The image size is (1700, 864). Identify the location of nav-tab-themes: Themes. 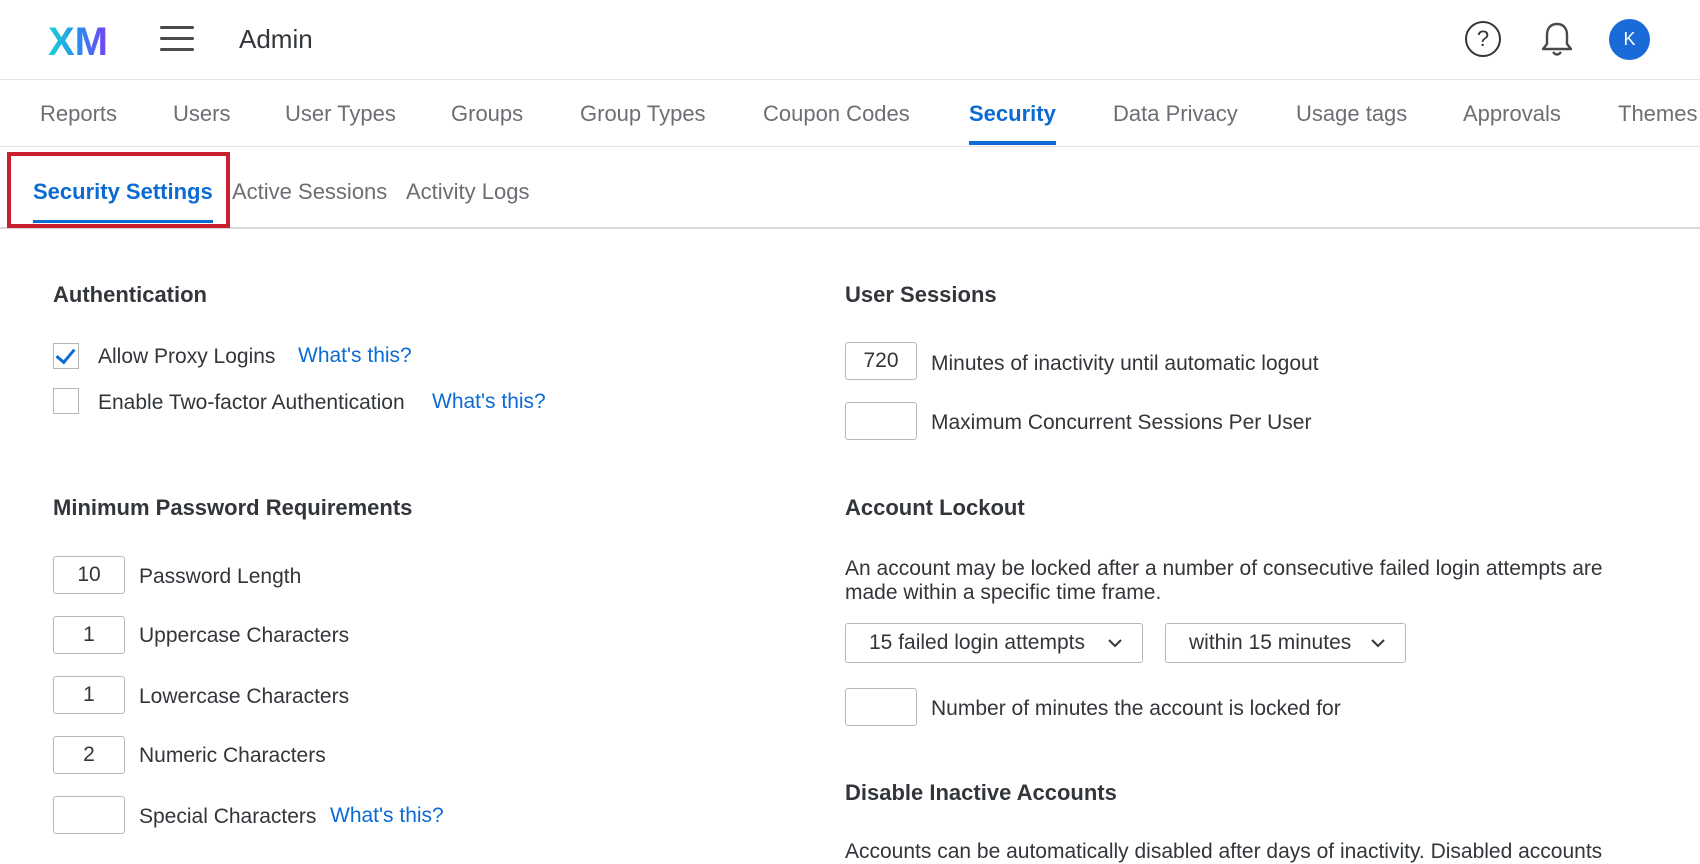
(1657, 123).